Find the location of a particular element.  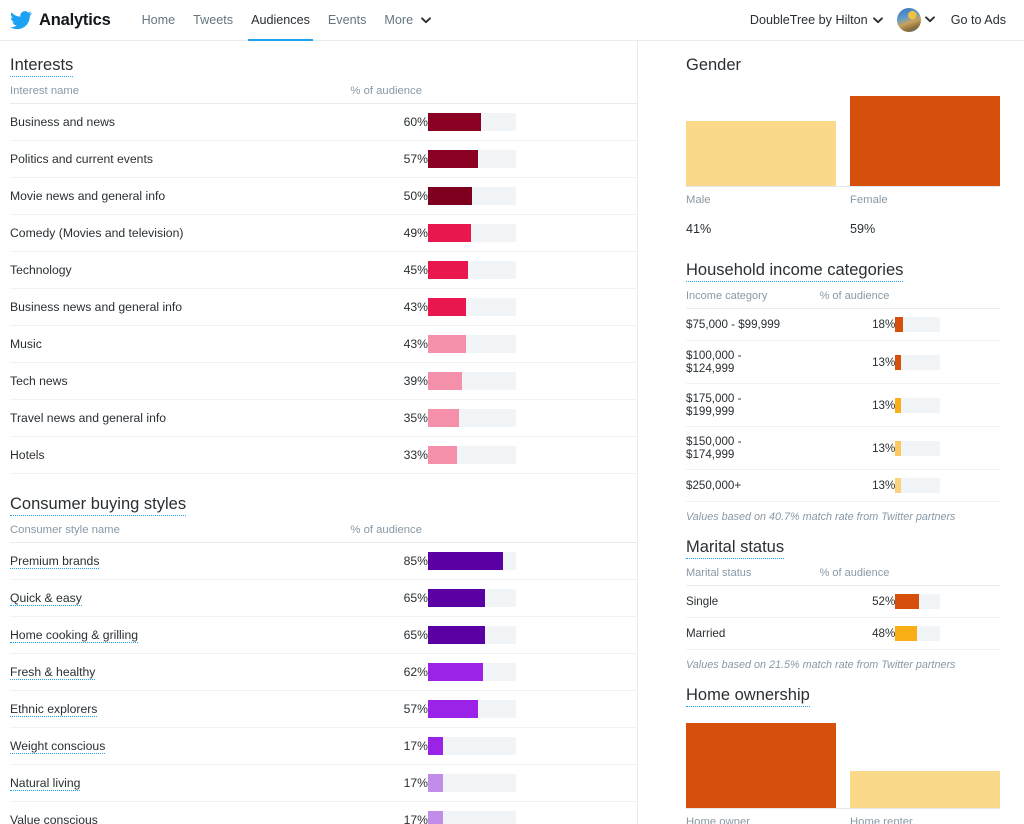

row-label-cell: Natural living is located at coordinates (114, 783).